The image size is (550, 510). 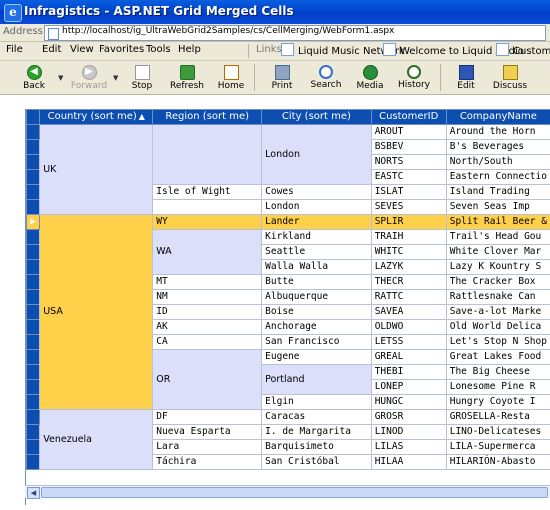 What do you see at coordinates (408, 252) in the screenshot?
I see `cell-customer-id: WHITC` at bounding box center [408, 252].